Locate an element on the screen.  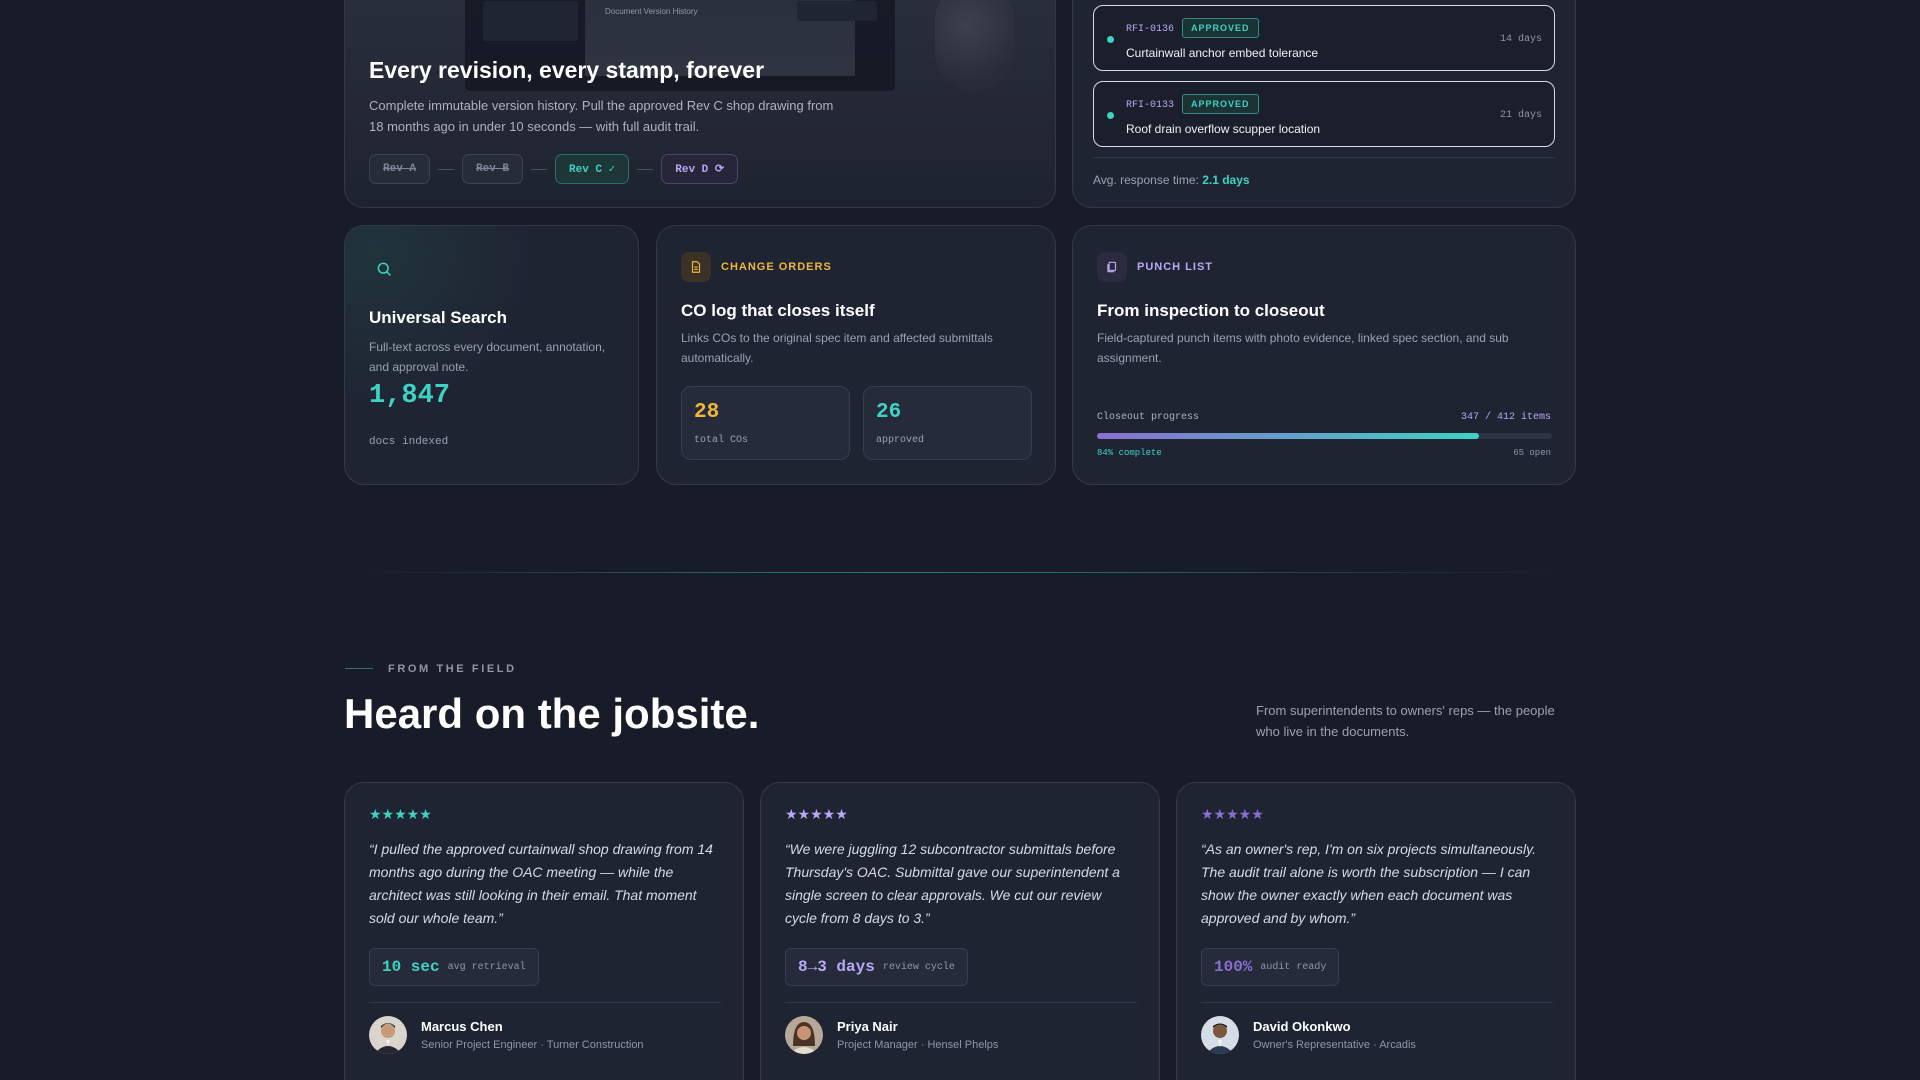
docs-indexed-count: 1,847 is located at coordinates (410, 396).